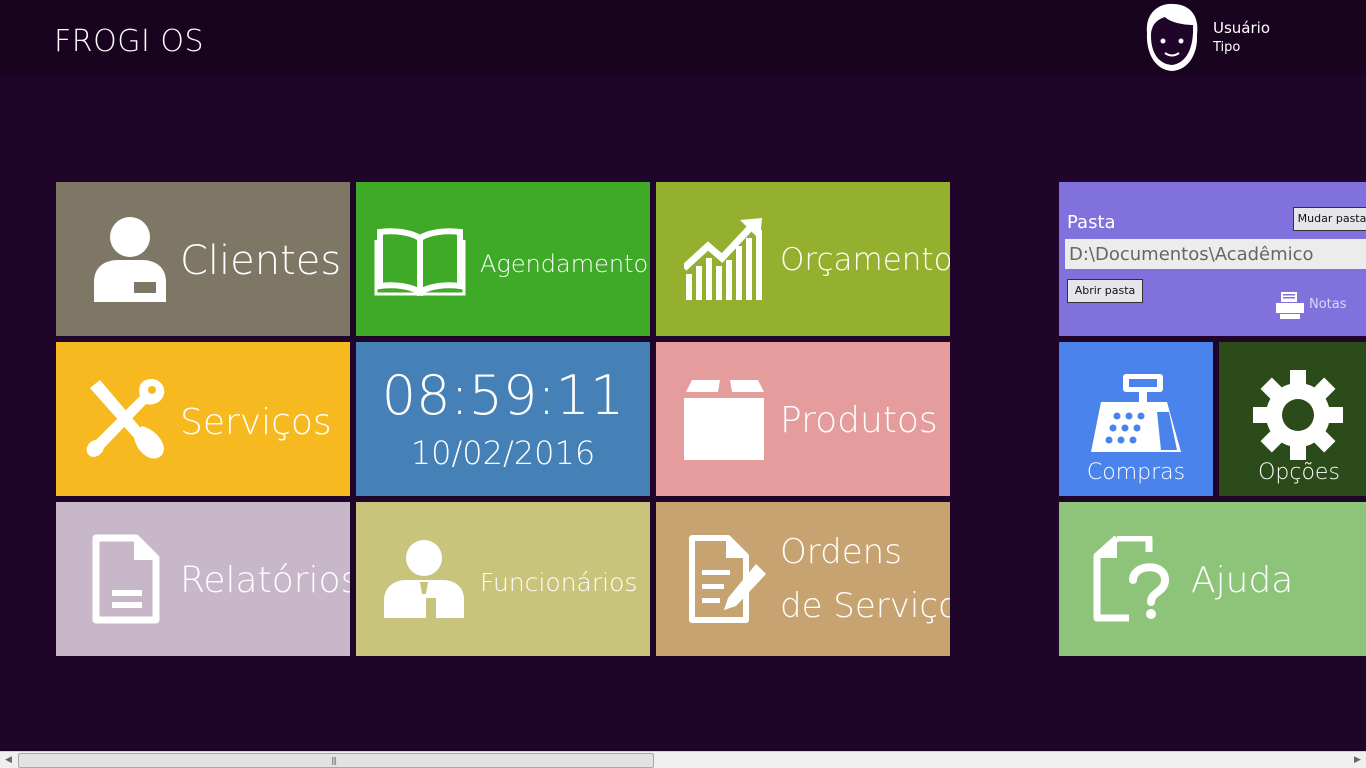 The width and height of the screenshot is (1366, 768). Describe the element at coordinates (727, 579) in the screenshot. I see `edit-document-icon` at that location.